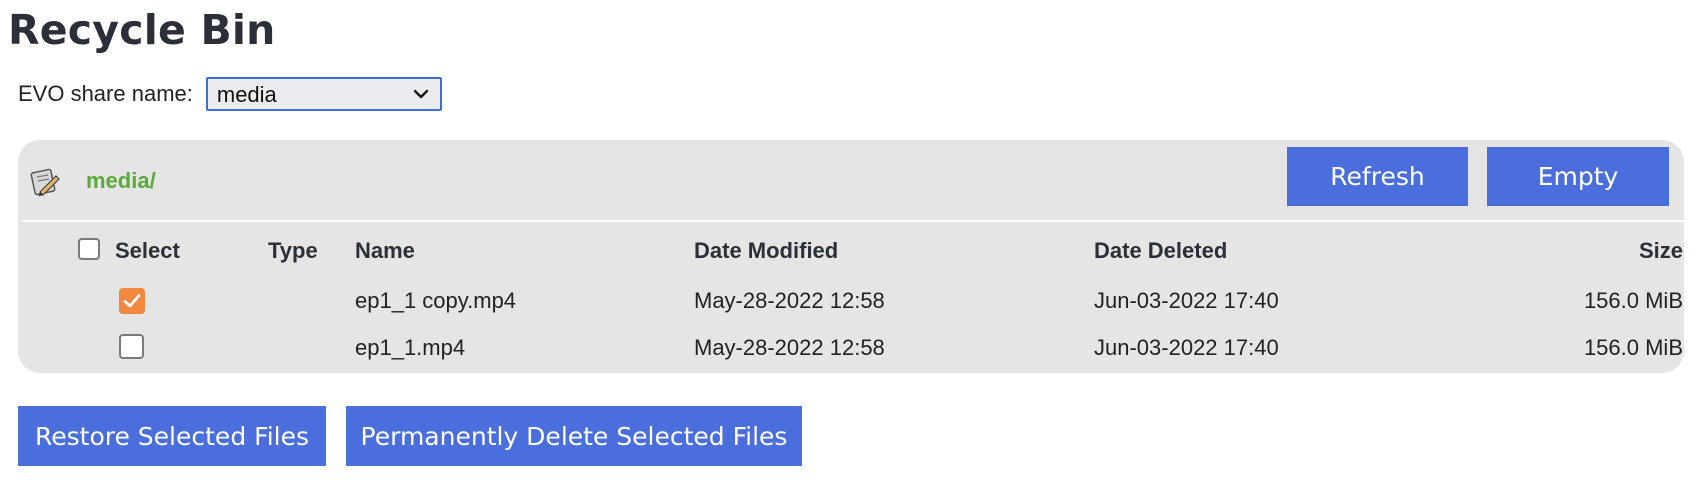 The height and width of the screenshot is (480, 1694). Describe the element at coordinates (105, 93) in the screenshot. I see `share-label: EVO share name:` at that location.